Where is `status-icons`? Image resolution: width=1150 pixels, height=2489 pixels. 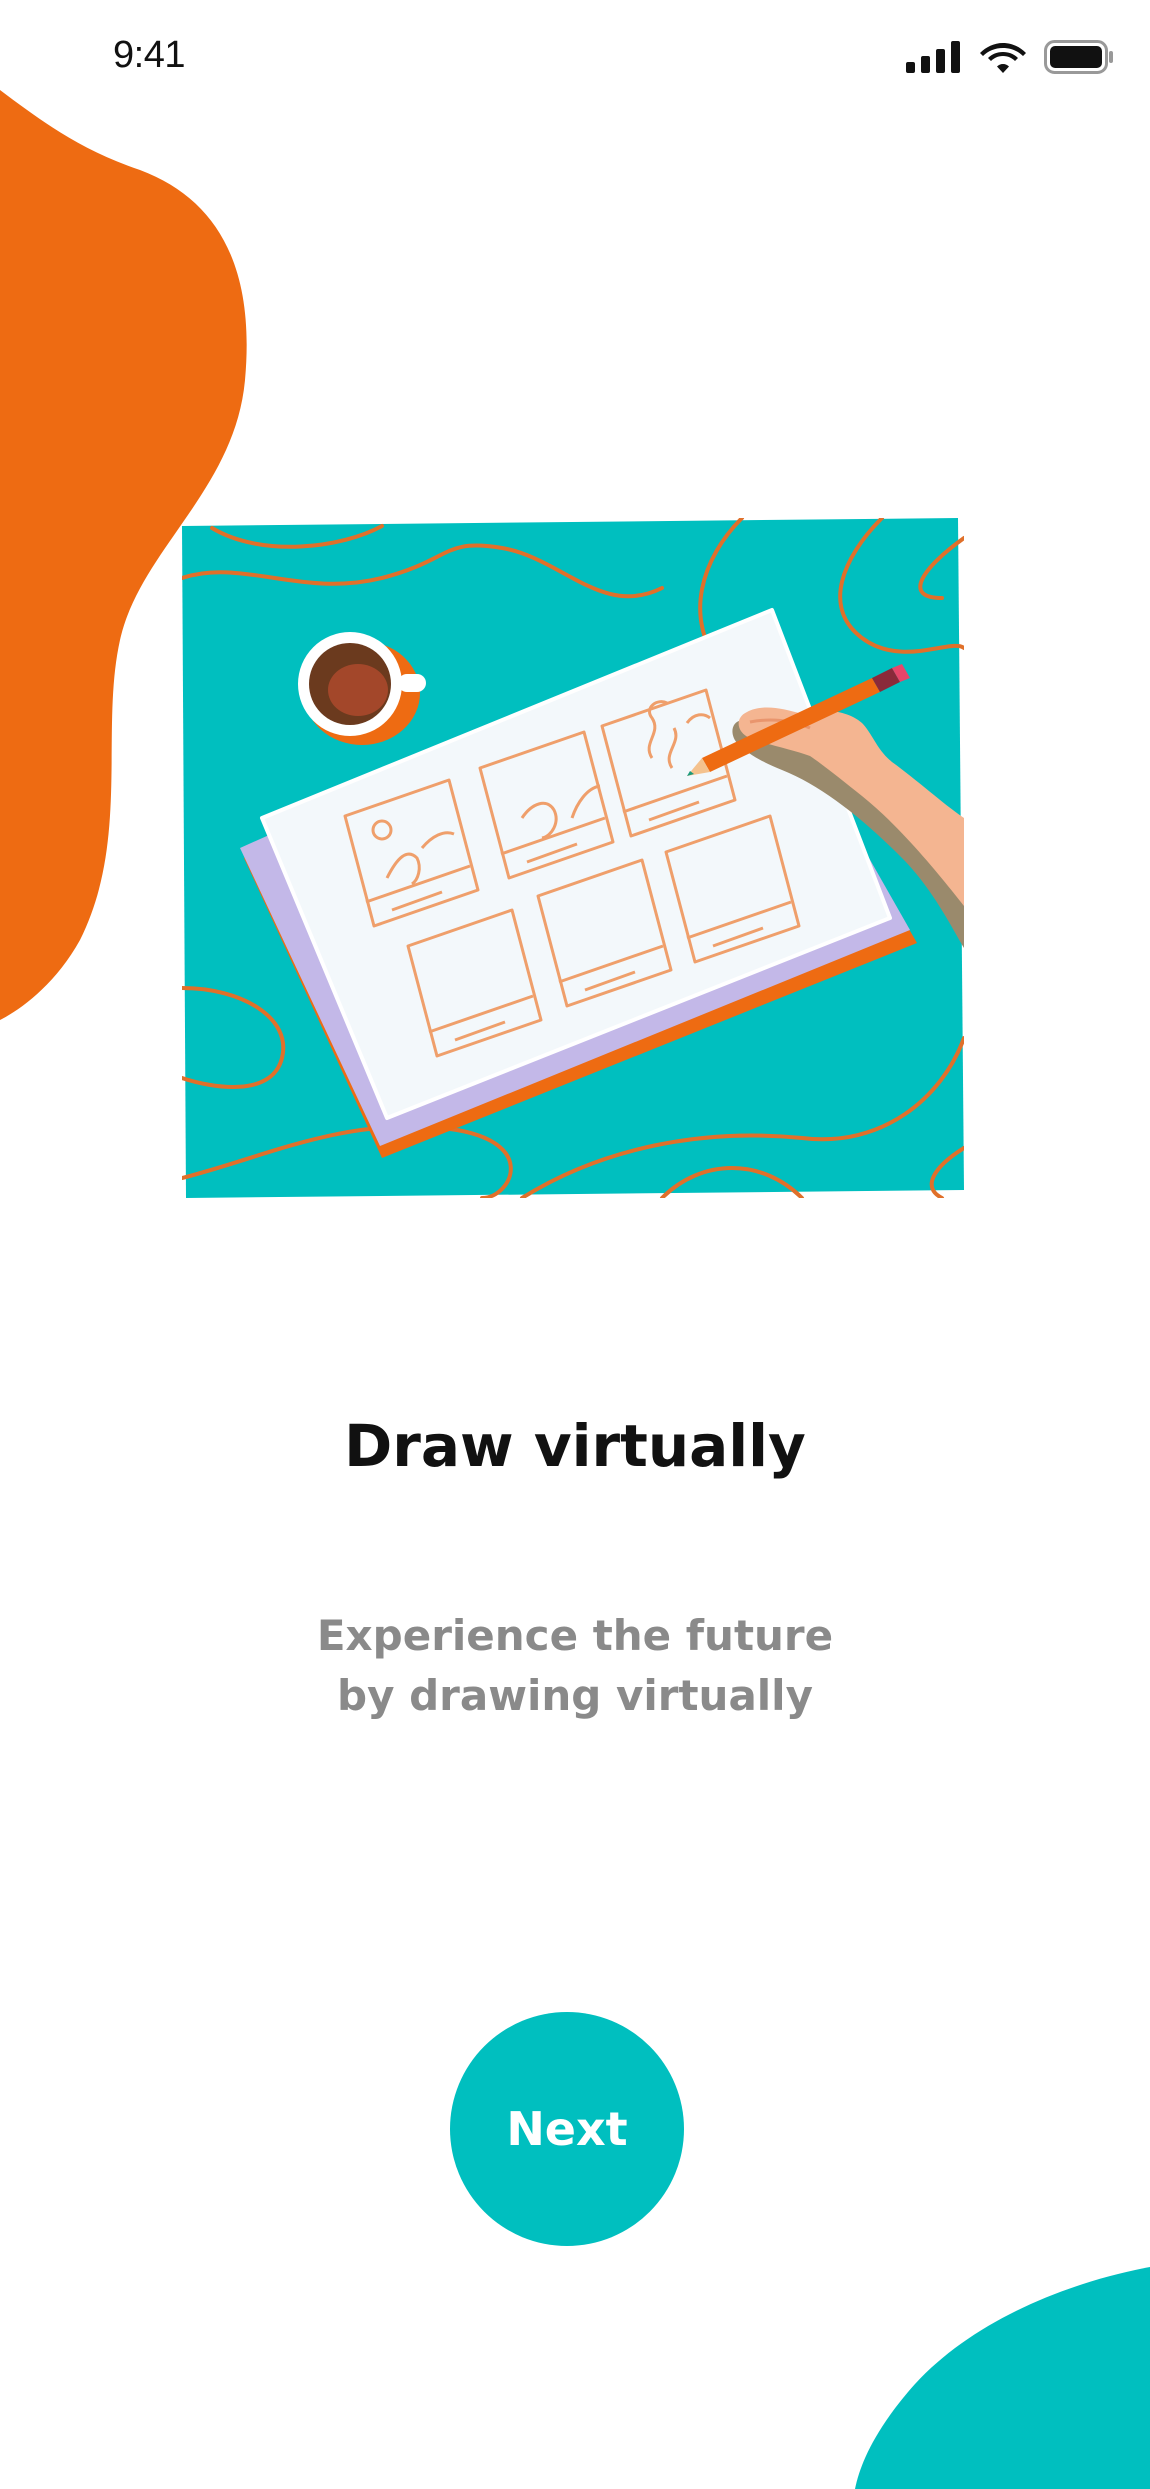
status-icons is located at coordinates (1010, 57).